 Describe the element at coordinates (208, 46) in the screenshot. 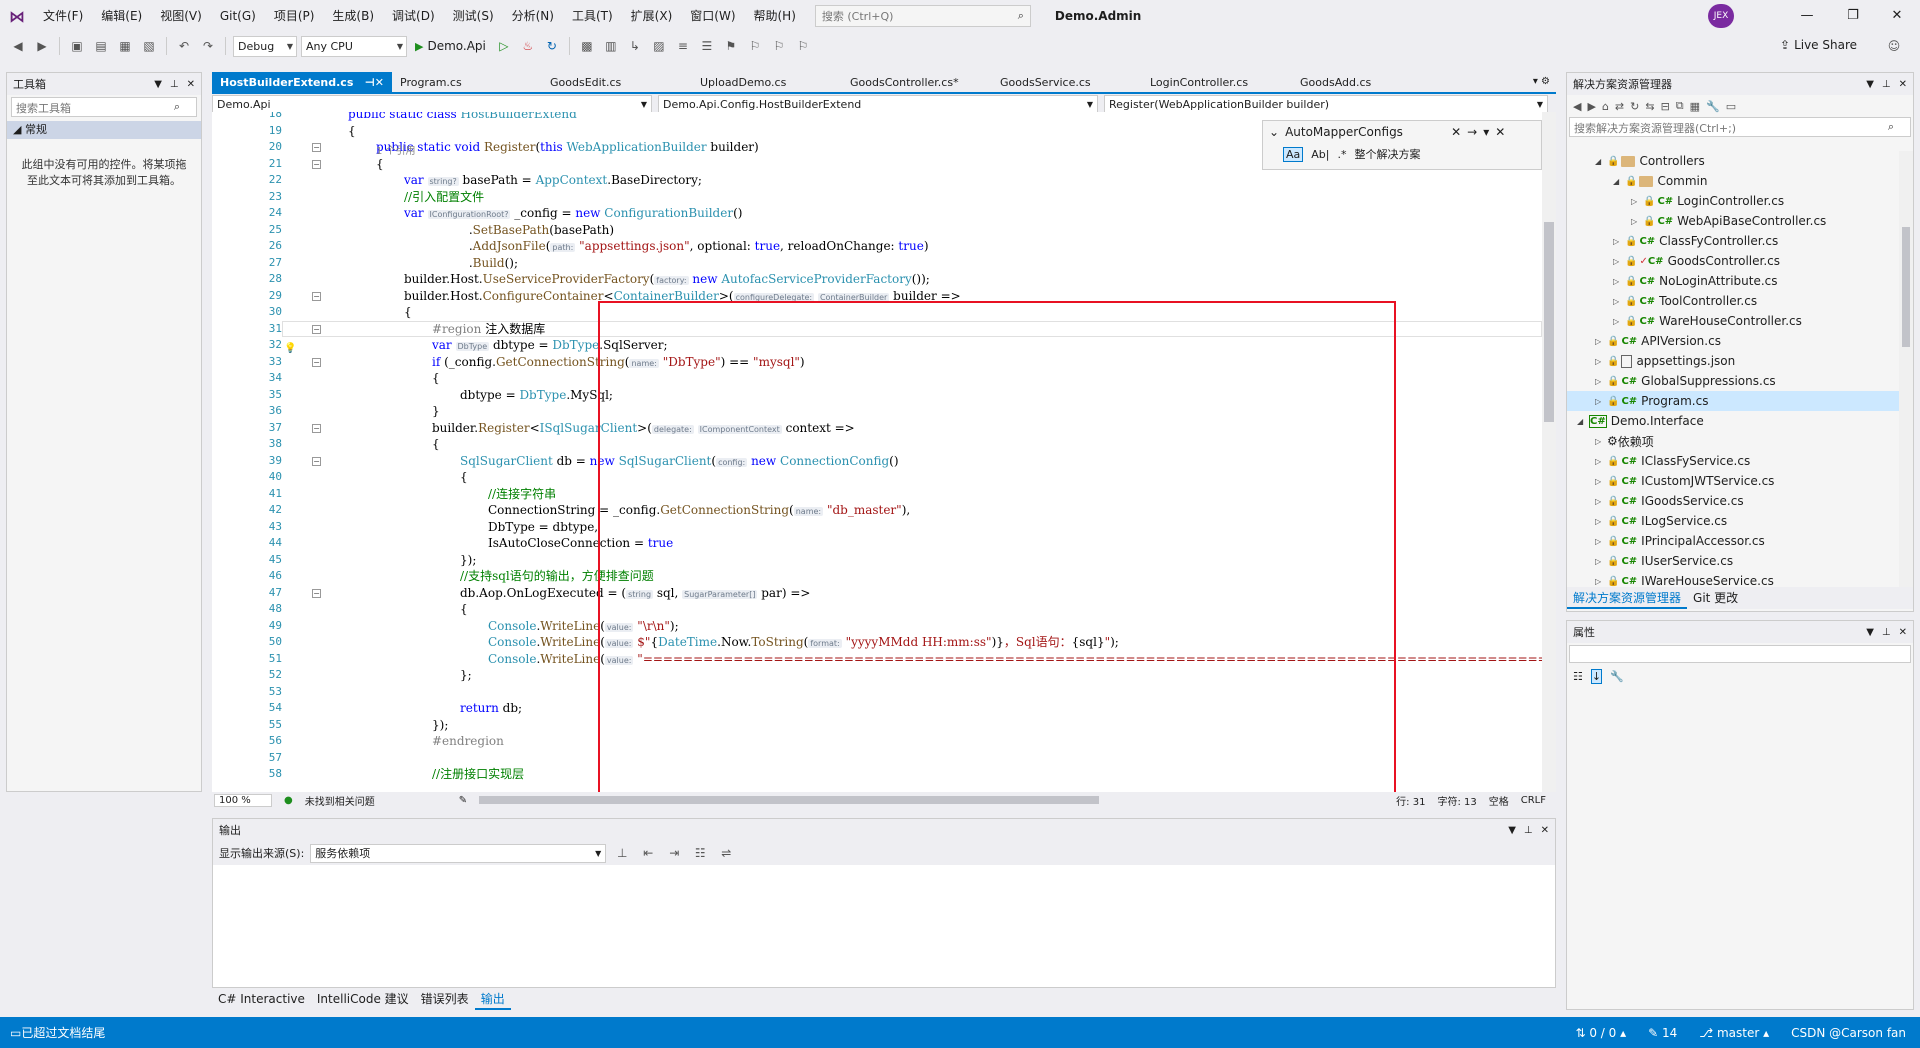

I see `redo-icon: ↷` at that location.